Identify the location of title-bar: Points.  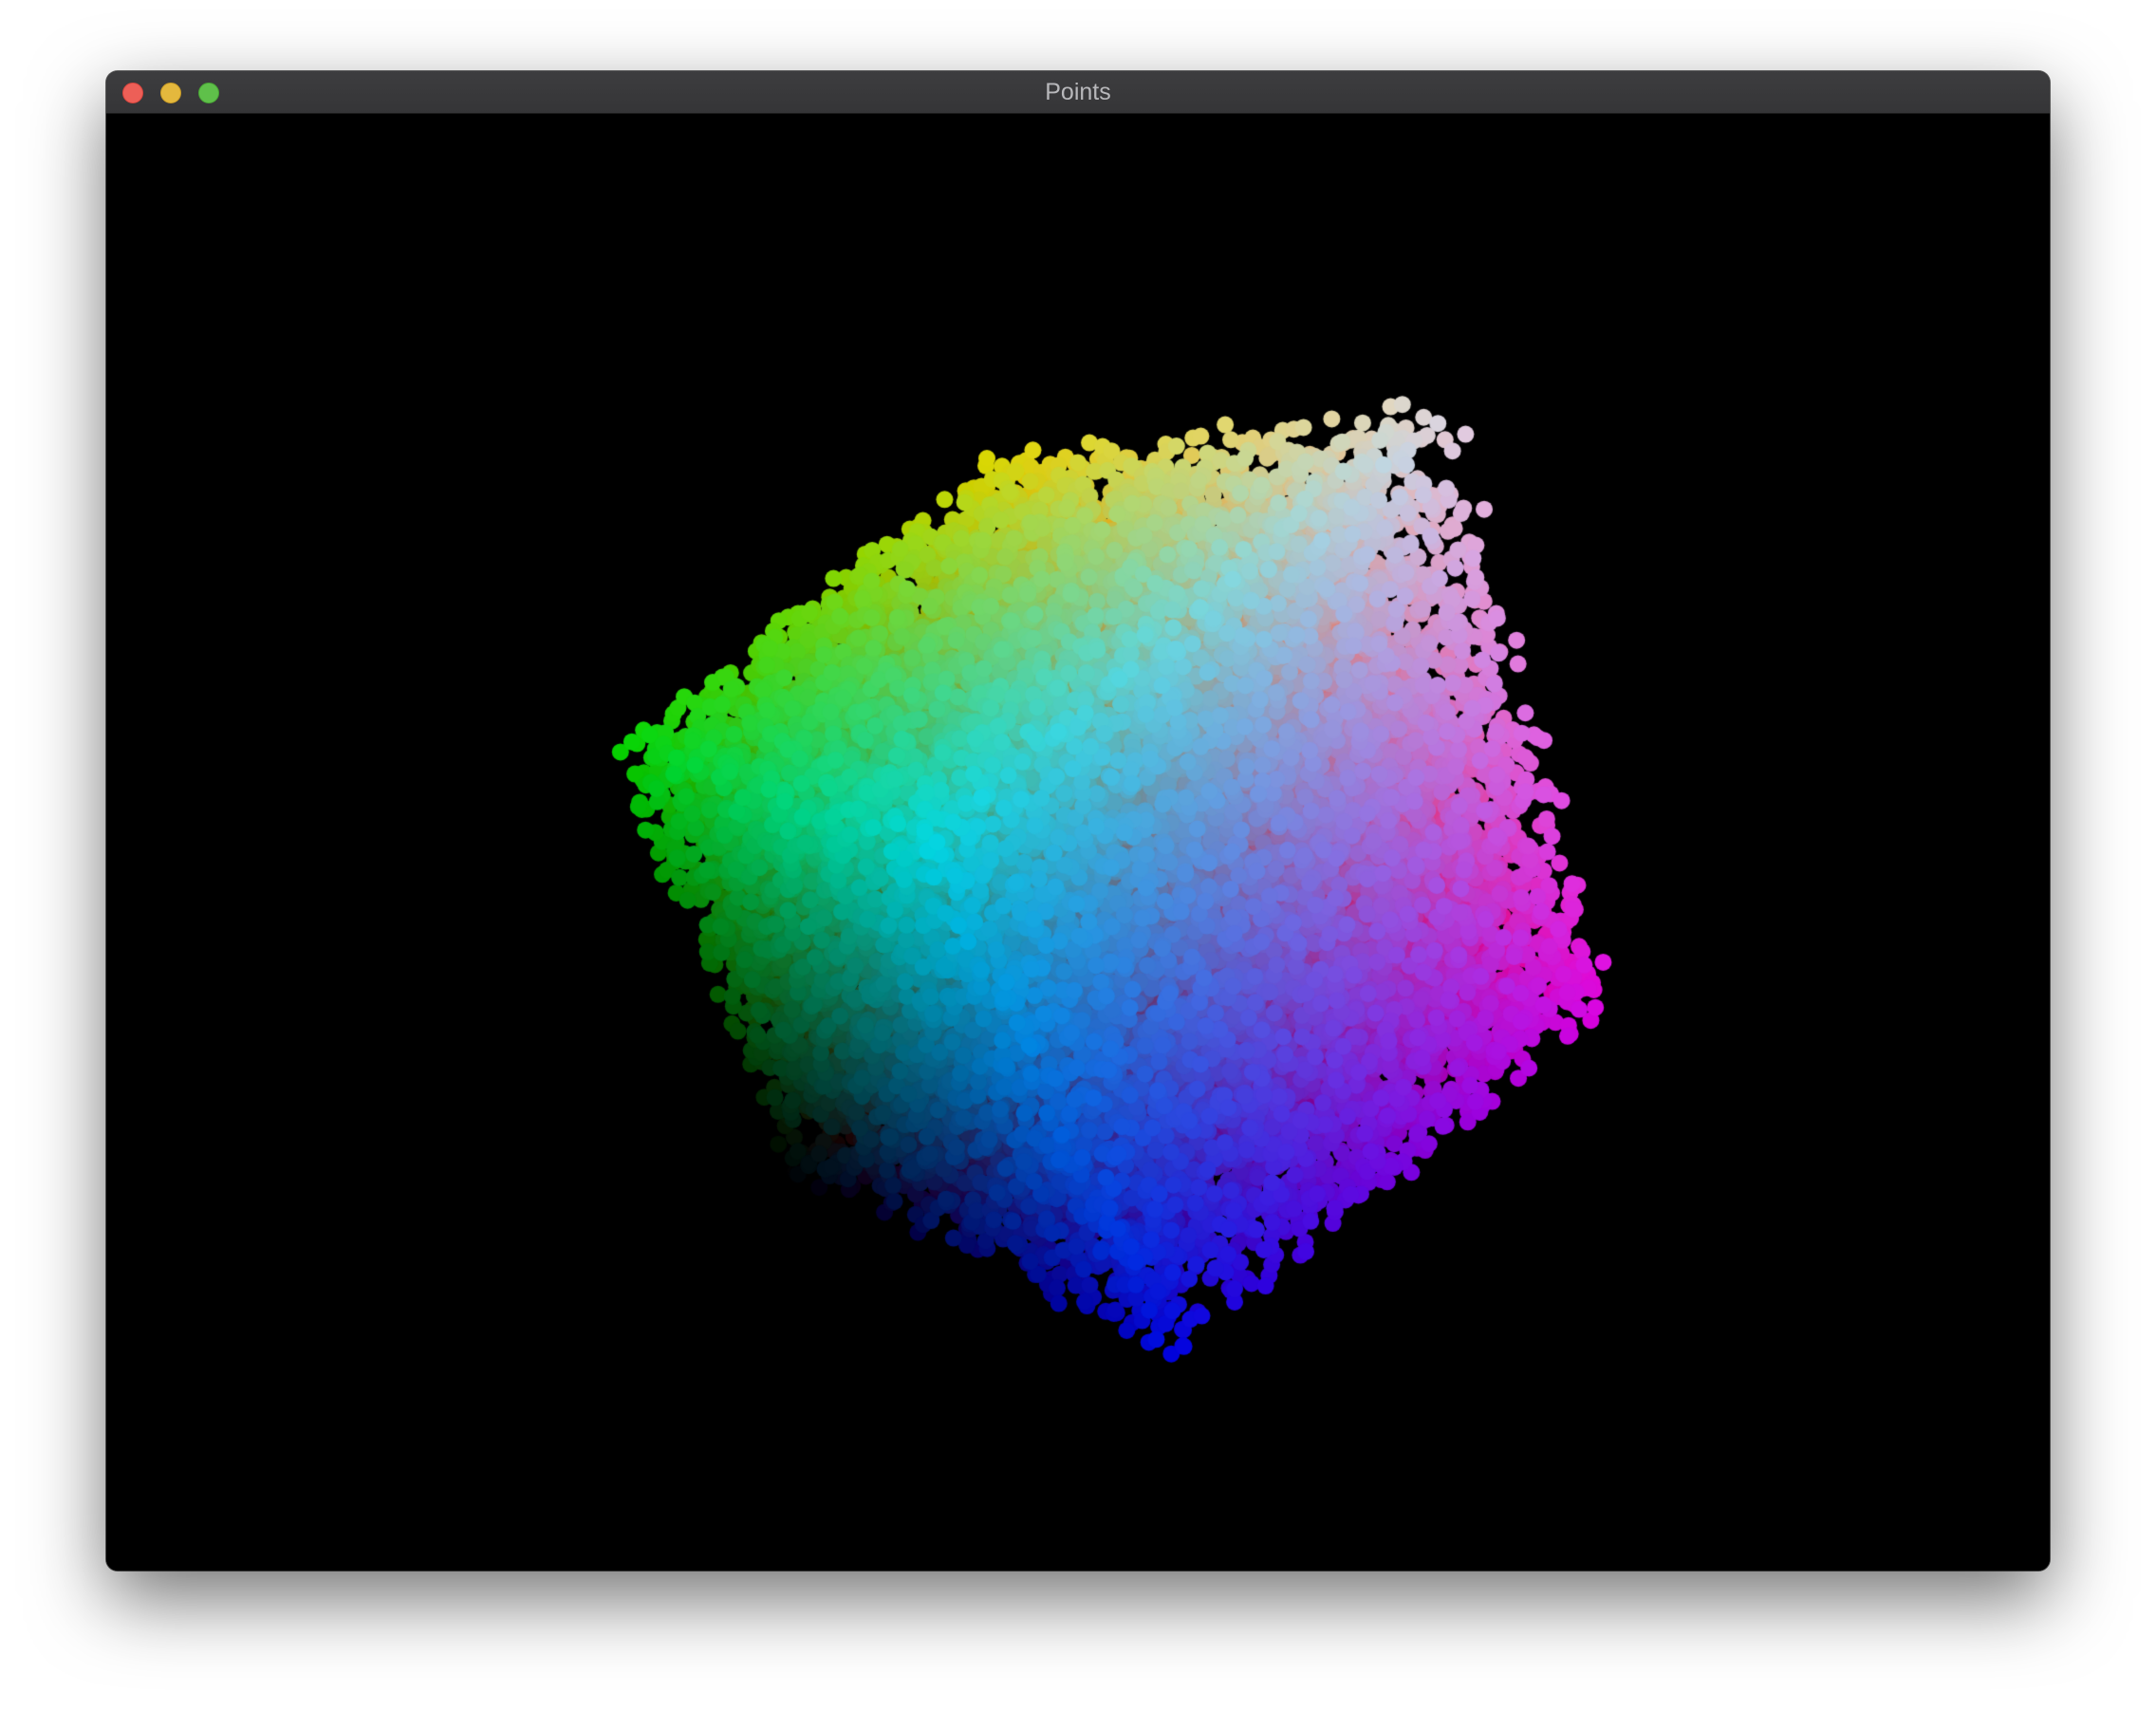
(1078, 92).